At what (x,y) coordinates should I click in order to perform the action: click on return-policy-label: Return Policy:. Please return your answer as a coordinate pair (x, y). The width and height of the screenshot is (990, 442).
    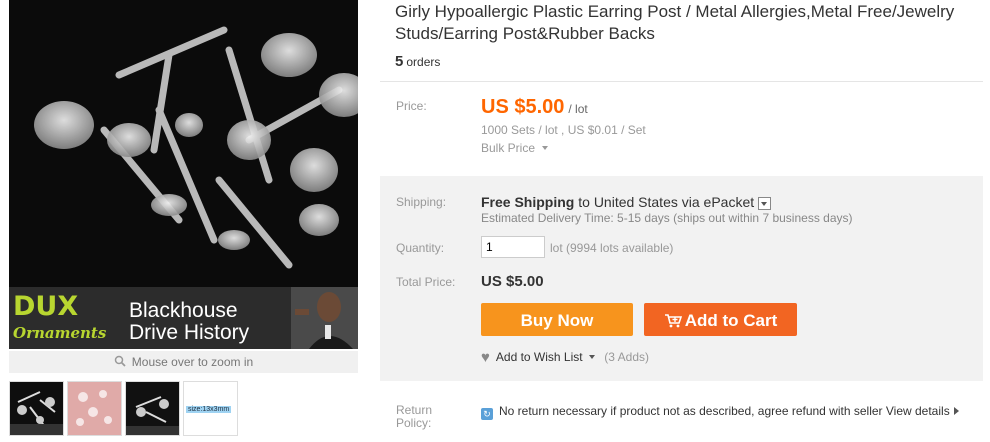
    Looking at the image, I should click on (414, 416).